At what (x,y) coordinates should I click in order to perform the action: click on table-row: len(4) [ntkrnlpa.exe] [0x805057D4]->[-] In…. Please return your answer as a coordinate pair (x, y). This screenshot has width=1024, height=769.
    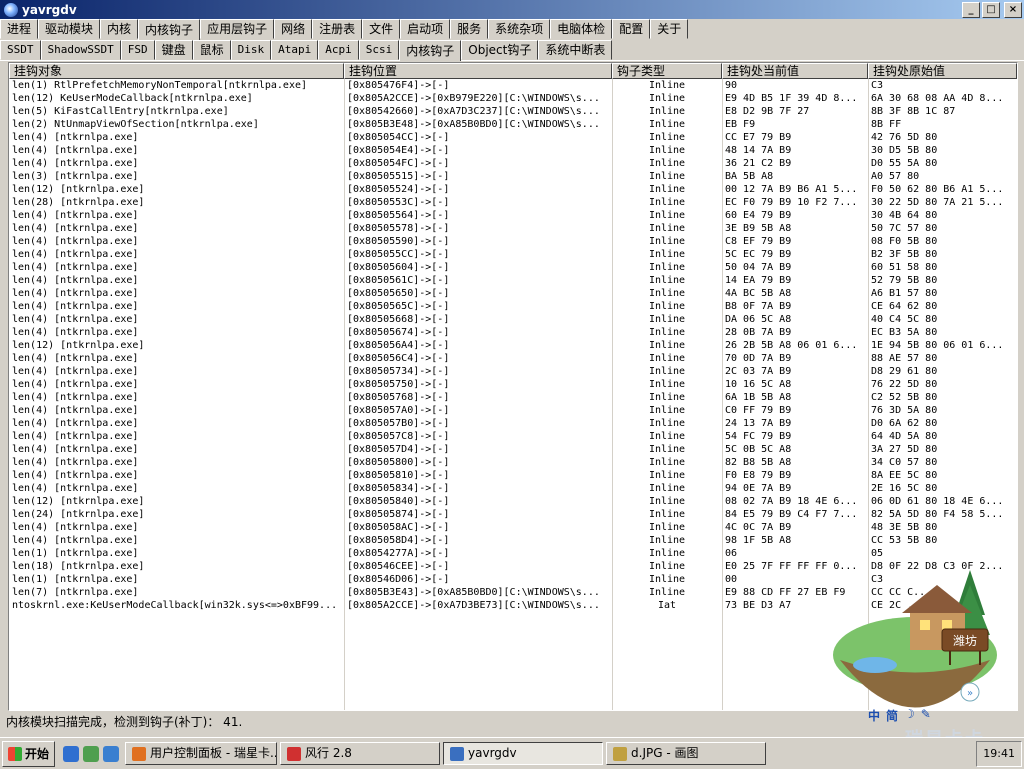
    Looking at the image, I should click on (513, 449).